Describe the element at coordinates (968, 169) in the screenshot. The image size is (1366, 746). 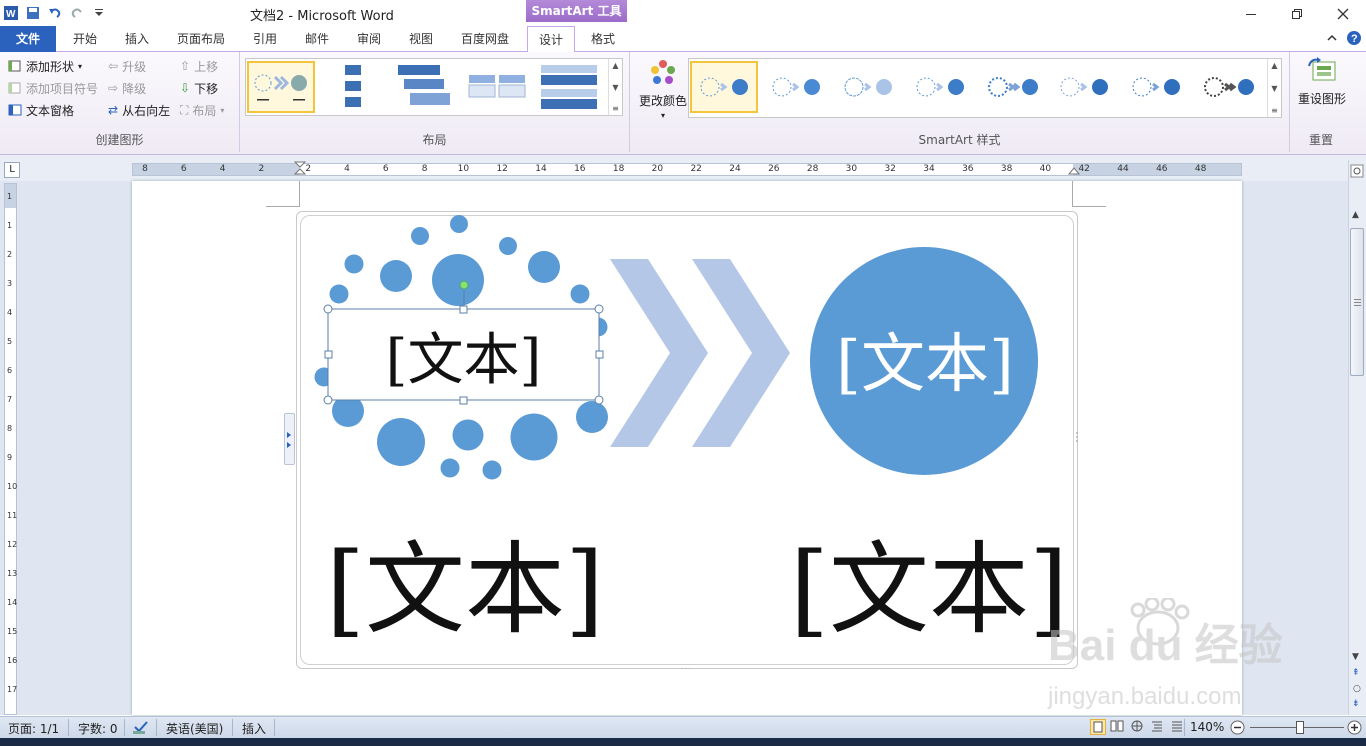
I see `ruler-tick-label: 36` at that location.